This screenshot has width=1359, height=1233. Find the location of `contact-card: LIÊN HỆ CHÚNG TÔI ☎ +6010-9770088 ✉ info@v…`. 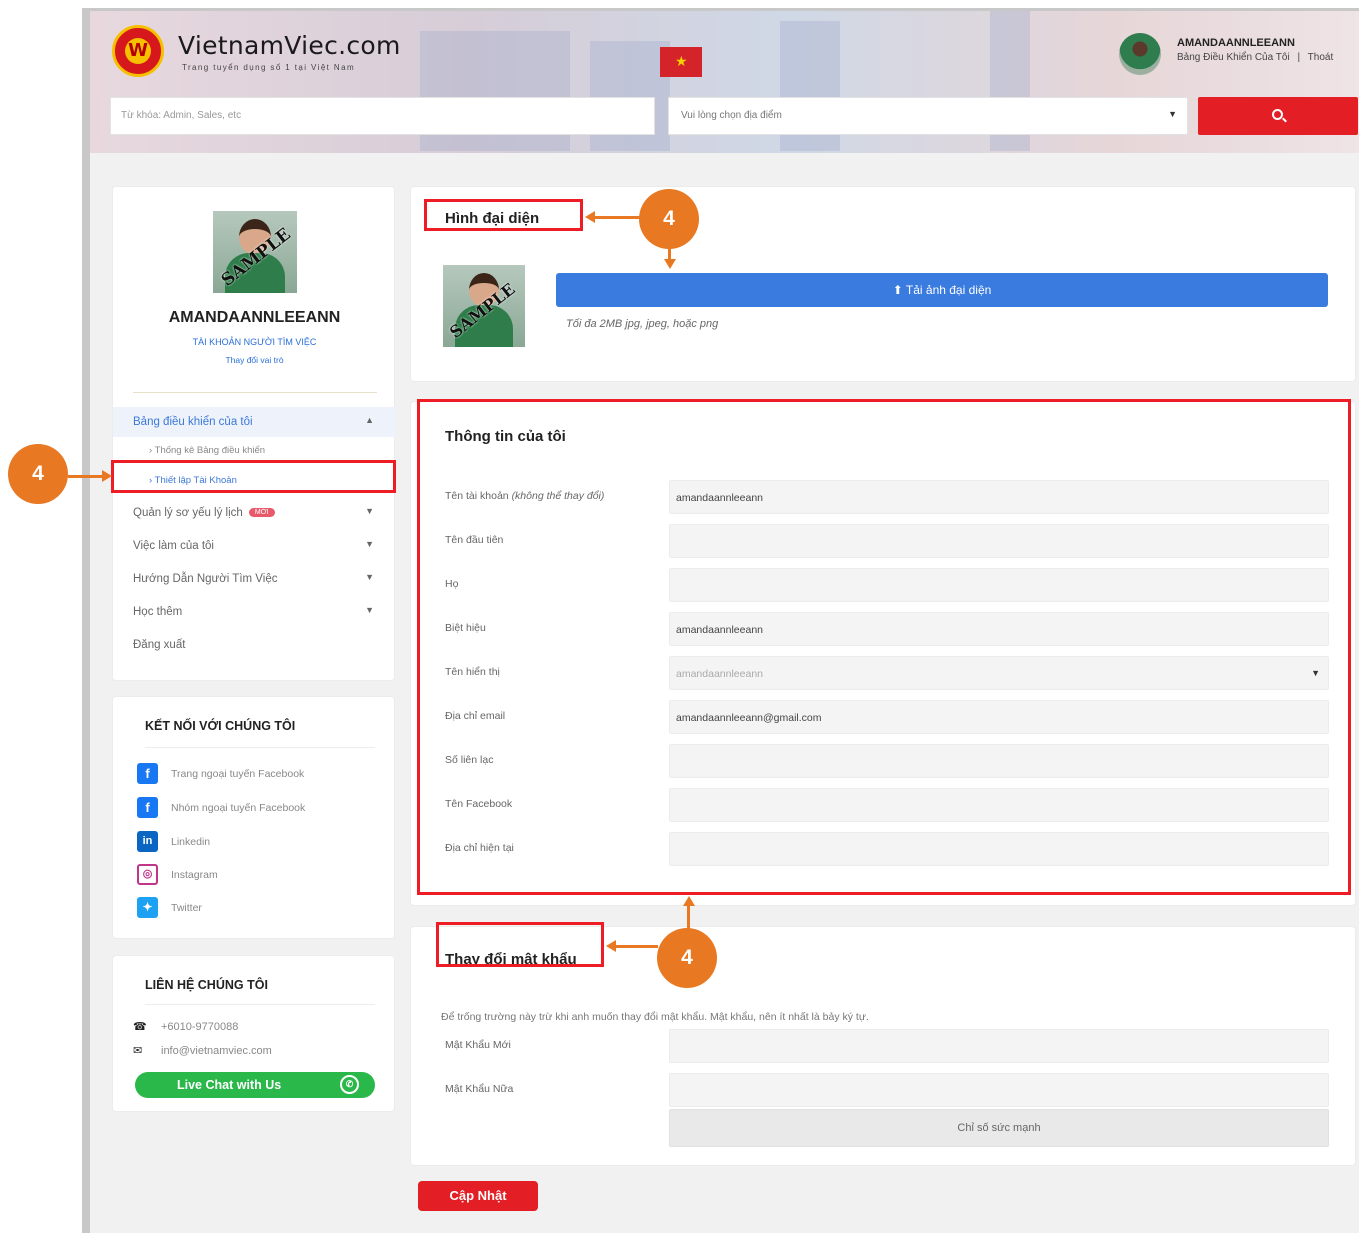

contact-card: LIÊN HỆ CHÚNG TÔI ☎ +6010-9770088 ✉ info@v… is located at coordinates (253, 1033).